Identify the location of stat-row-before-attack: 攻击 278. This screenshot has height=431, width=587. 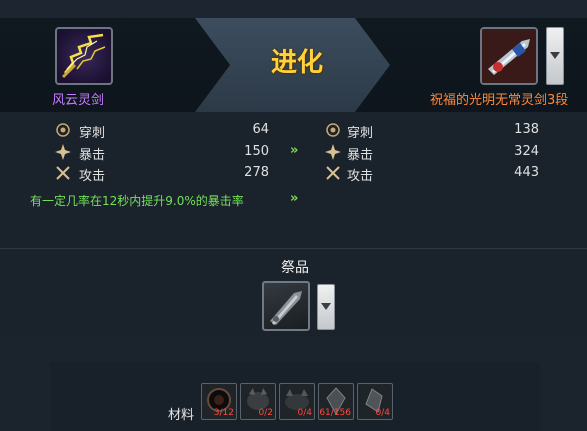
(165, 174).